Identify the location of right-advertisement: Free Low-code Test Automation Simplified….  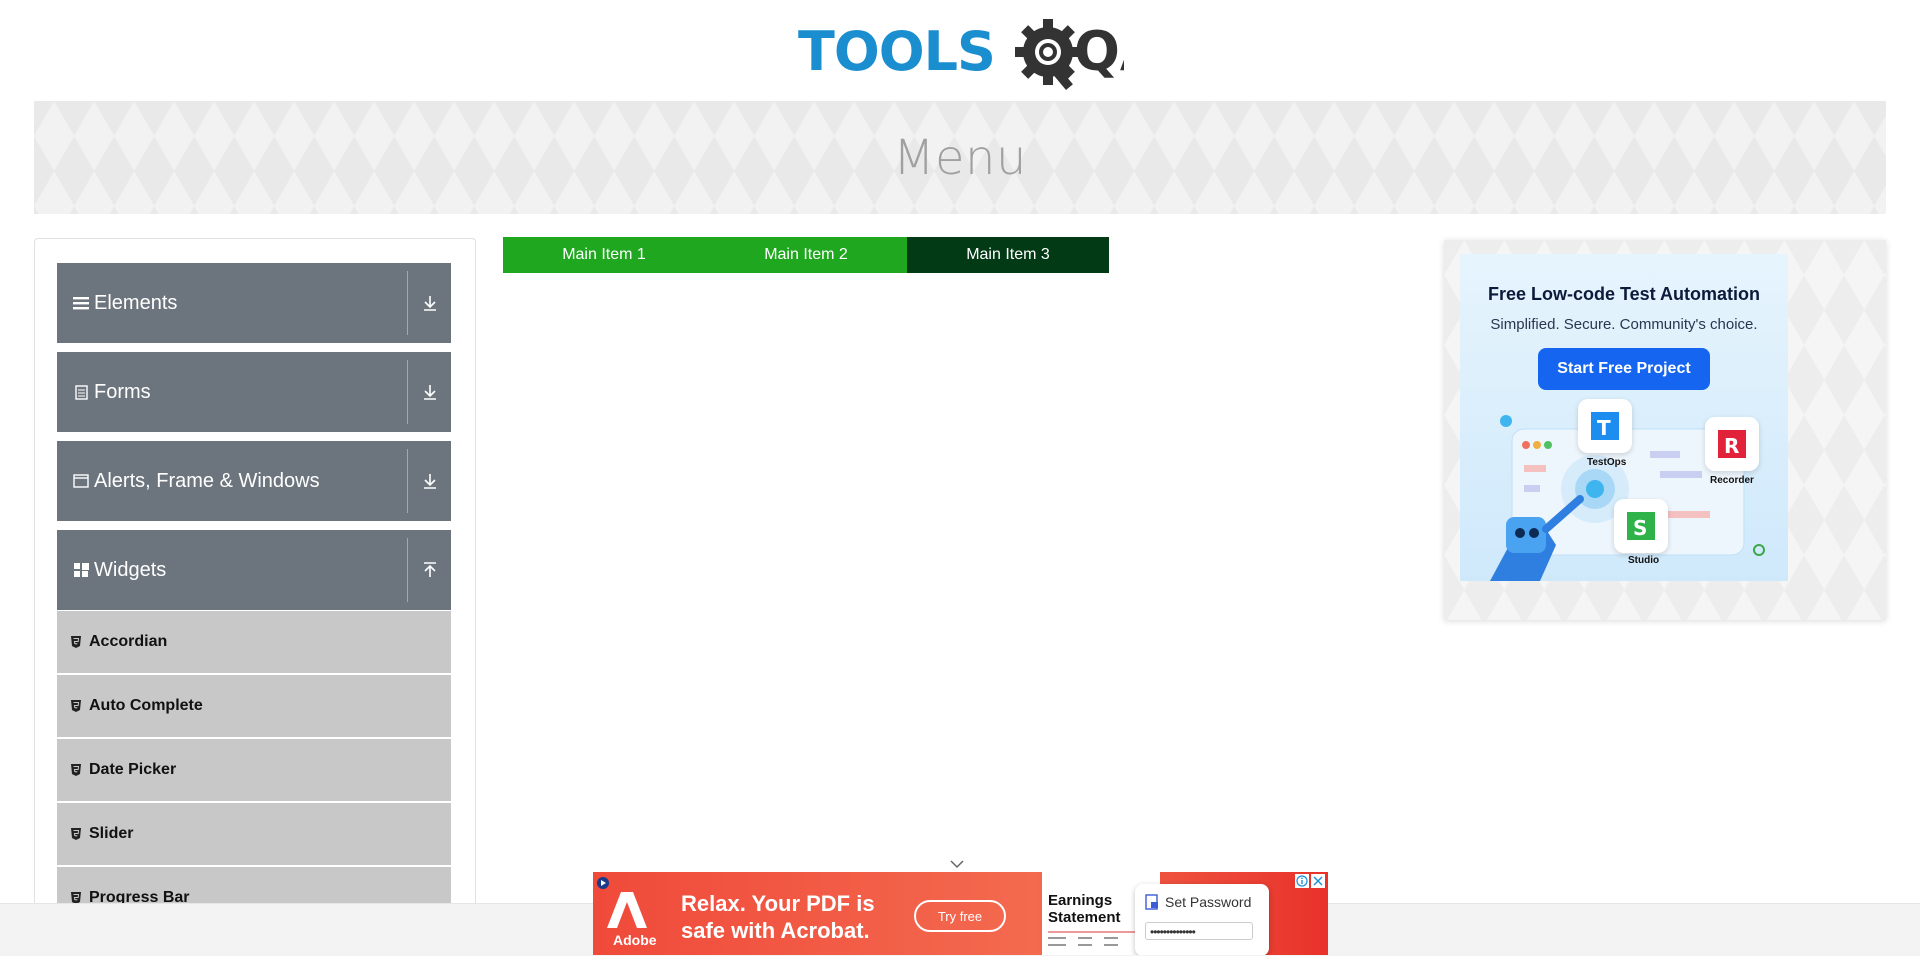
(1665, 430).